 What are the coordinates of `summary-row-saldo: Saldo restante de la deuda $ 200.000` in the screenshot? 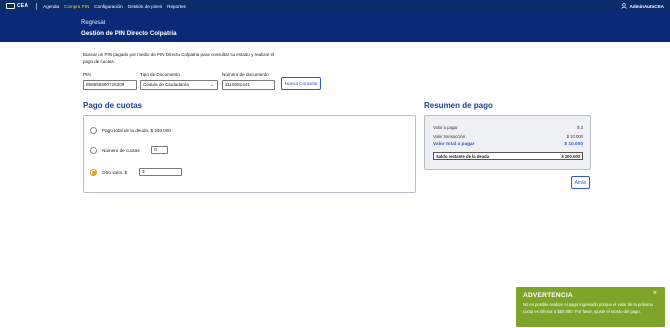 It's located at (508, 156).